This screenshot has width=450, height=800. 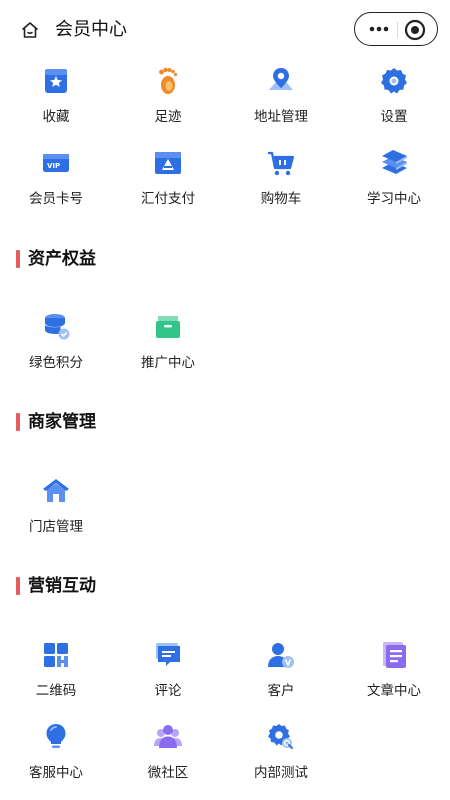 What do you see at coordinates (281, 79) in the screenshot?
I see `map-pin-icon` at bounding box center [281, 79].